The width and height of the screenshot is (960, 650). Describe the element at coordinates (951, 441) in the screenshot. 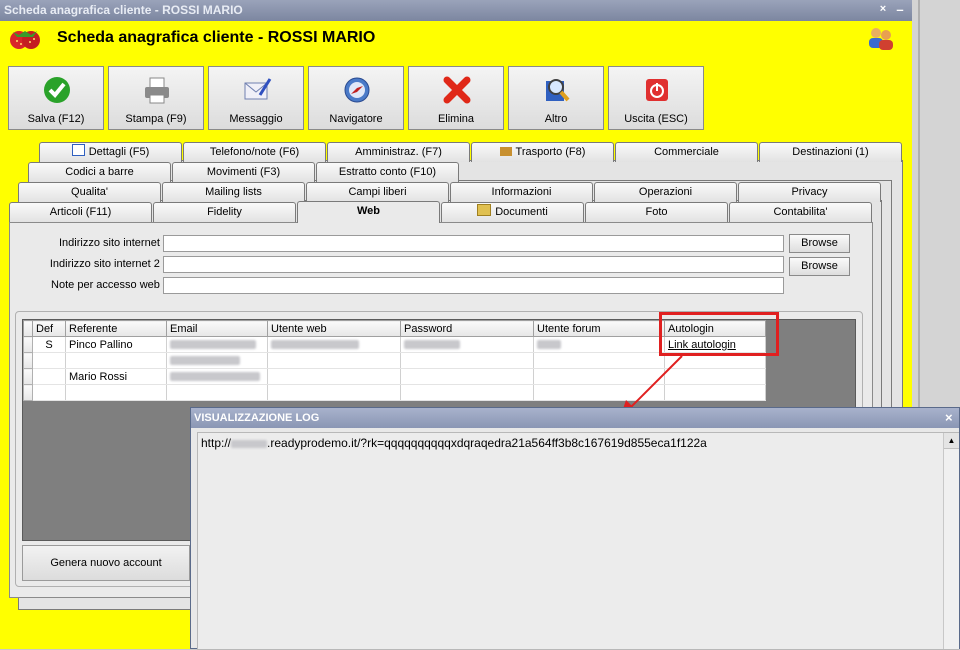

I see `scroll-up-icon: ▲` at that location.